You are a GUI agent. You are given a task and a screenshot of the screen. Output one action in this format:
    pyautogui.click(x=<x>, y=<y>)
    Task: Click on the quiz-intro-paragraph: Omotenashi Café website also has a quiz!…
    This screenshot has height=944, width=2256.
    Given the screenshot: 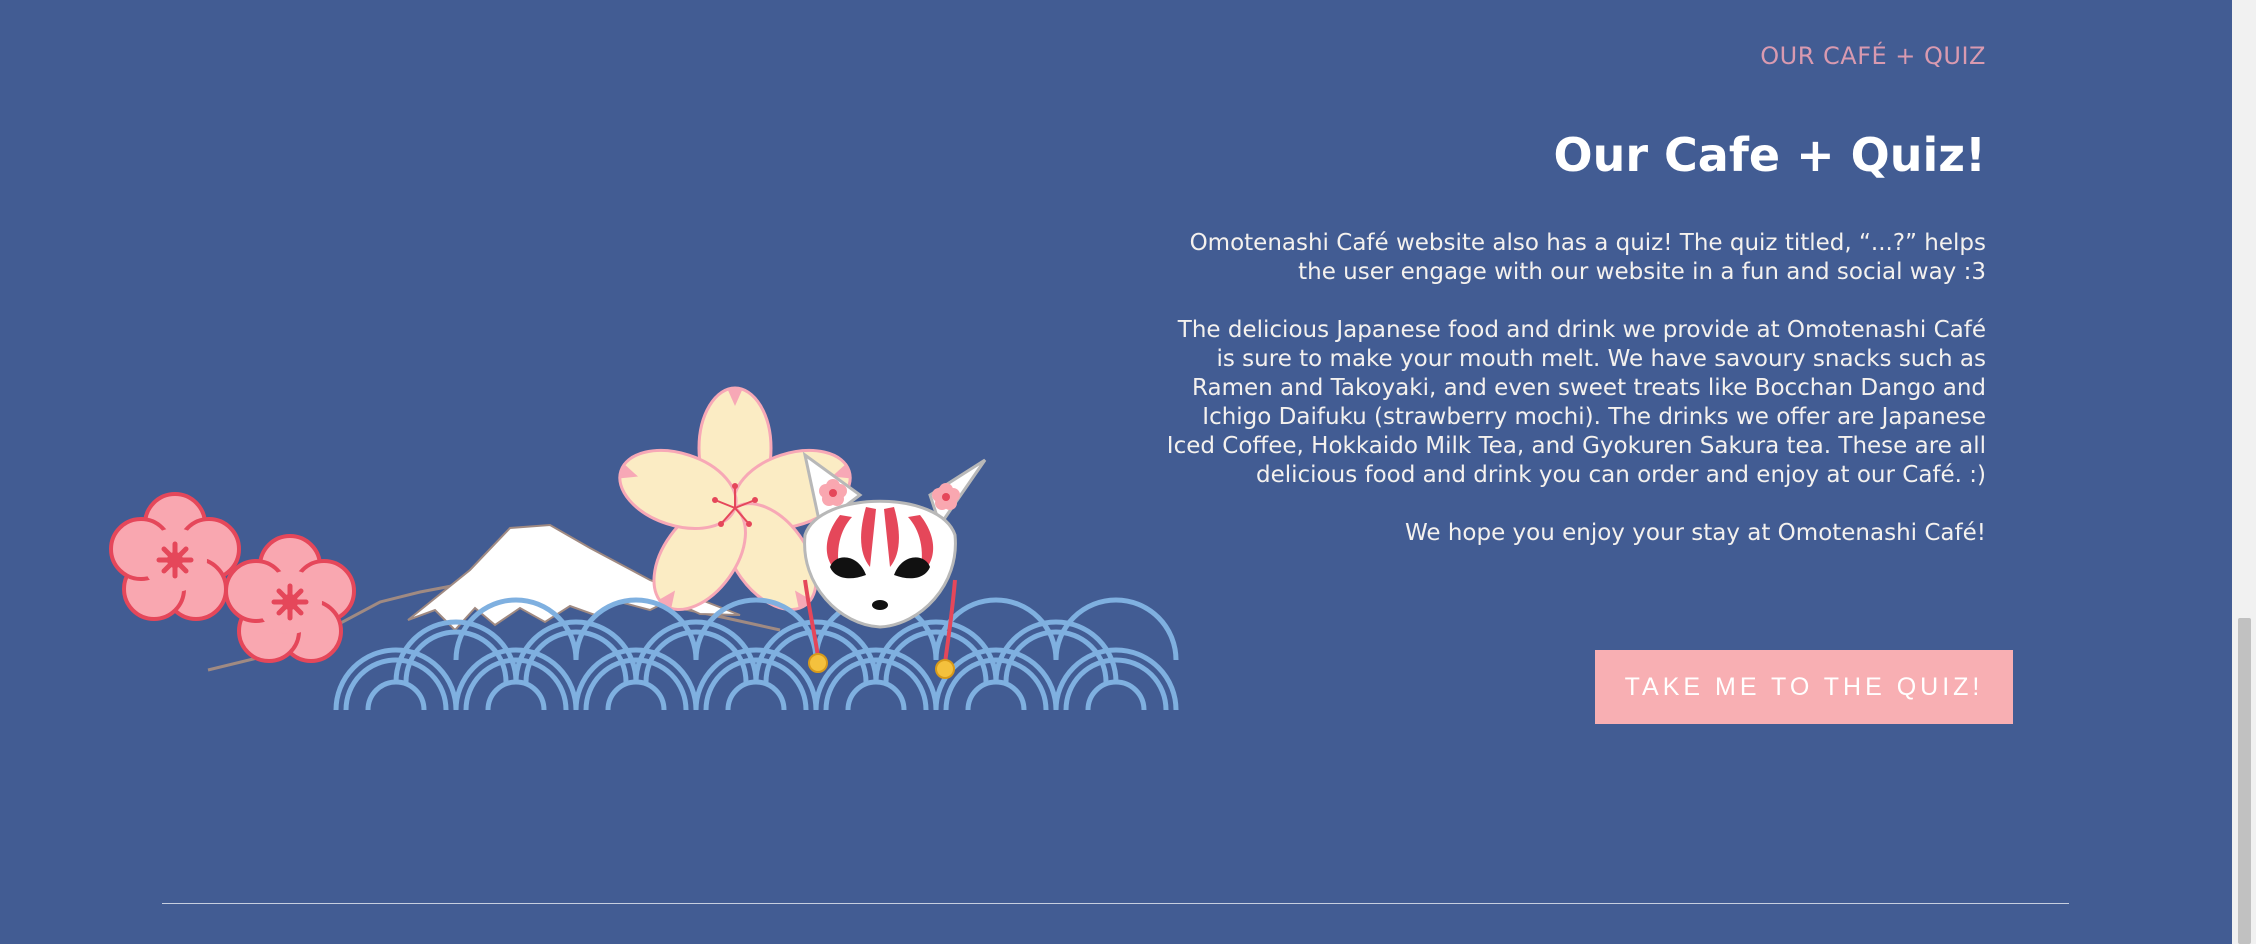 What is the action you would take?
    pyautogui.click(x=1587, y=257)
    